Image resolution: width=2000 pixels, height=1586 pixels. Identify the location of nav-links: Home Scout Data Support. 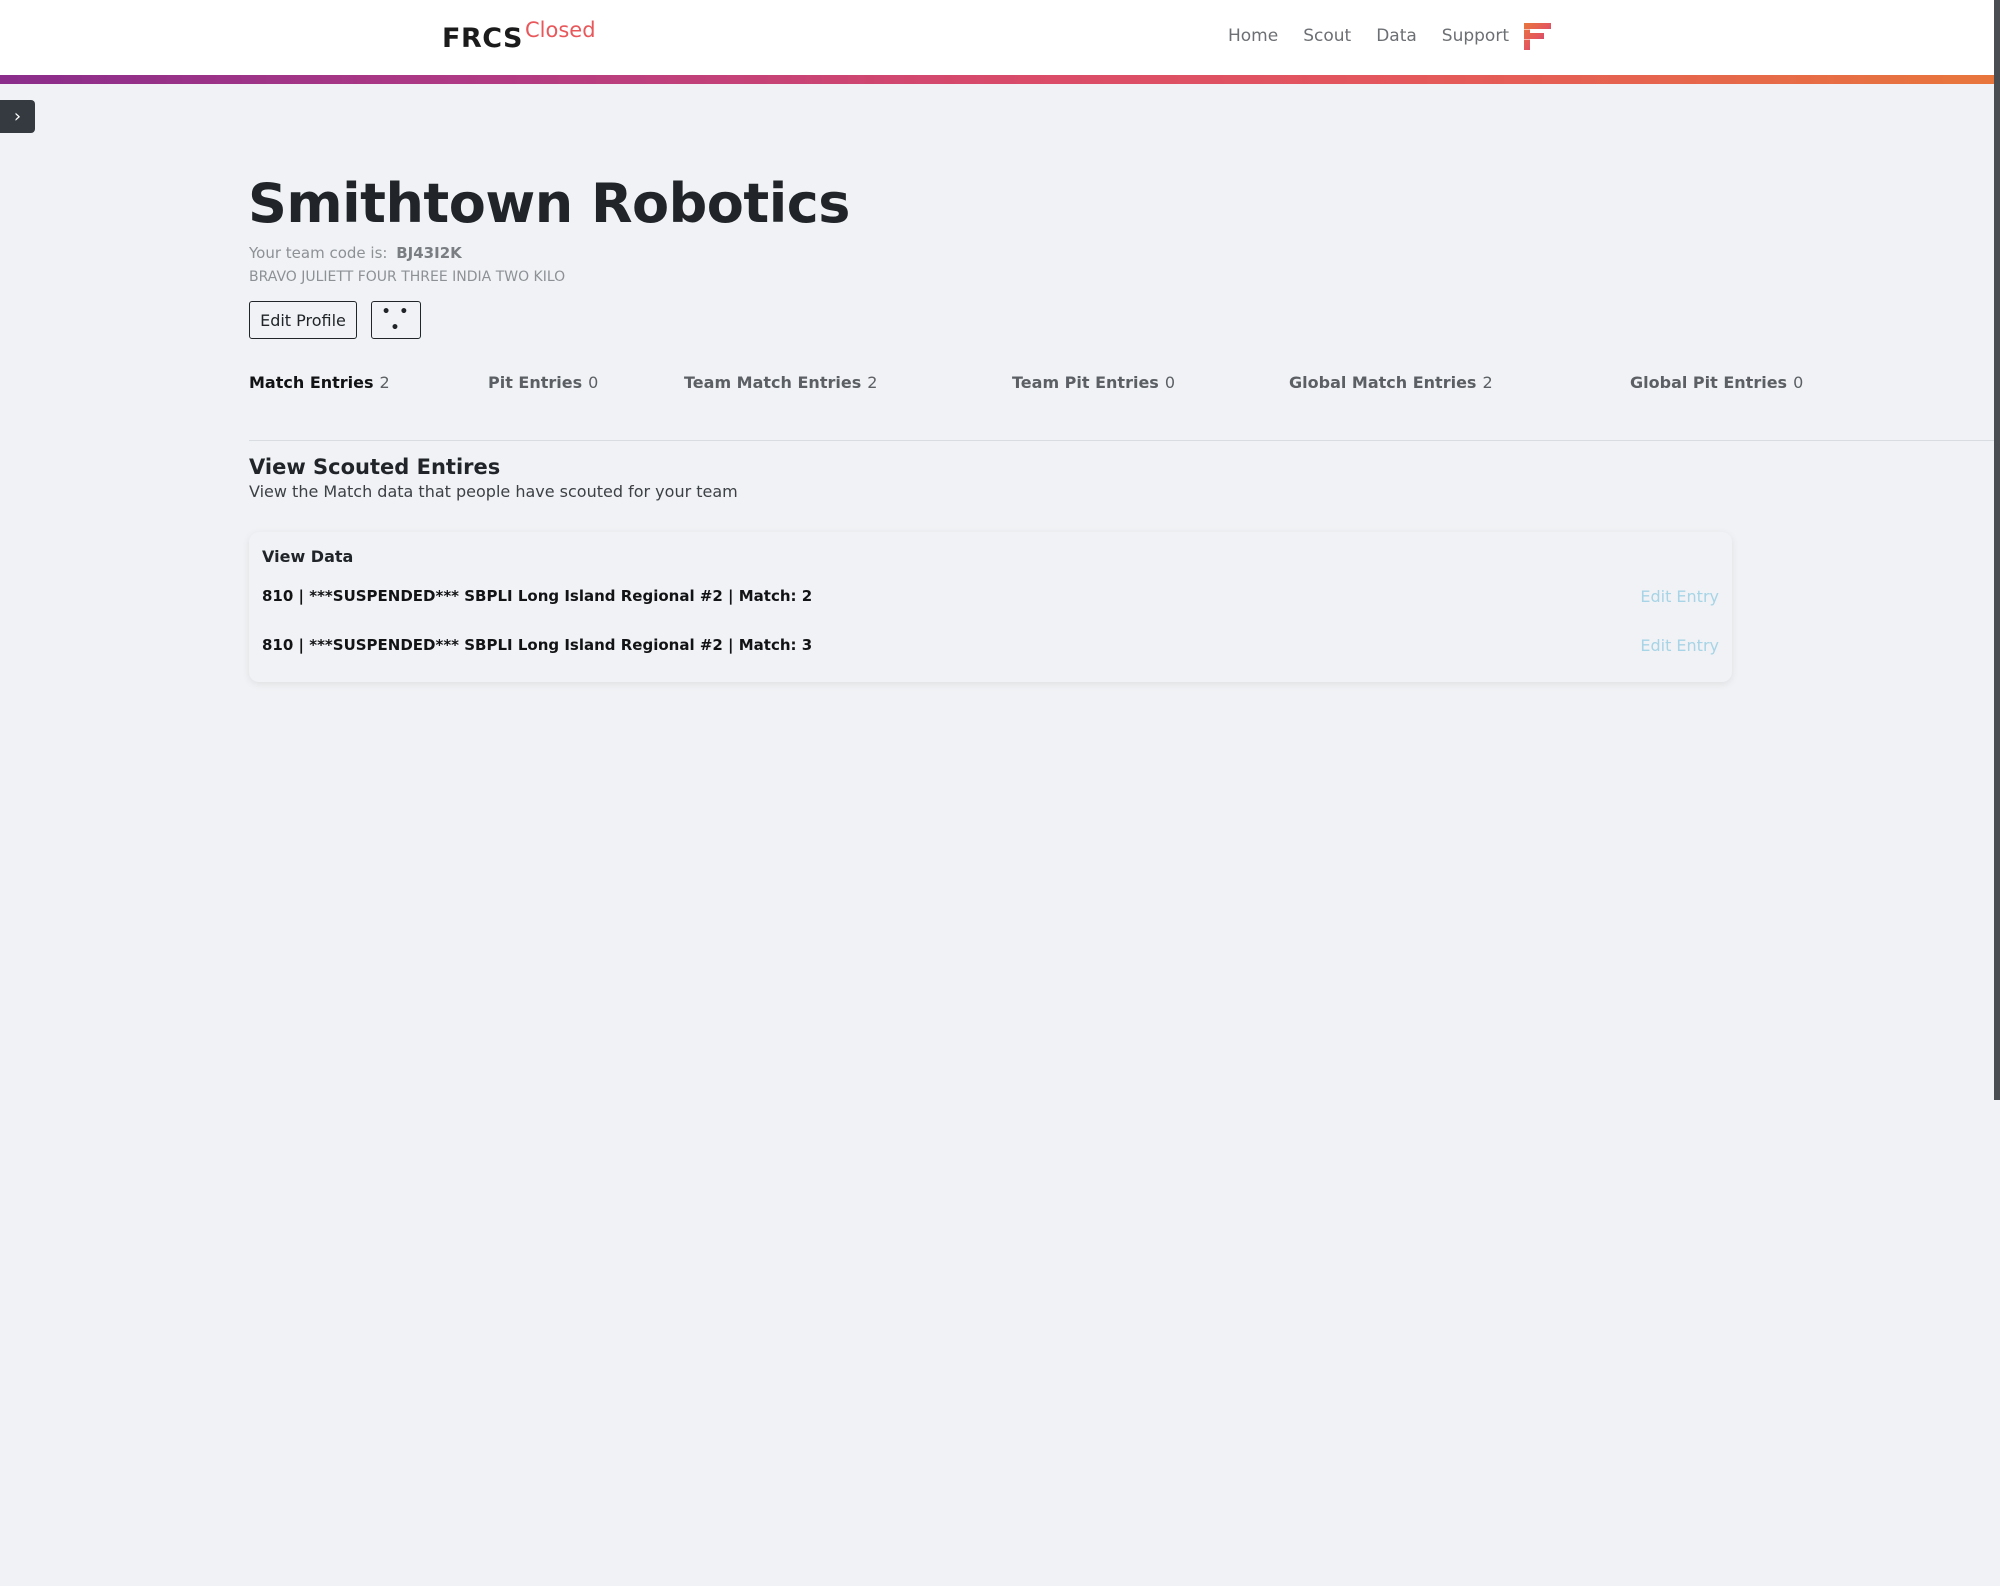
(1381, 36).